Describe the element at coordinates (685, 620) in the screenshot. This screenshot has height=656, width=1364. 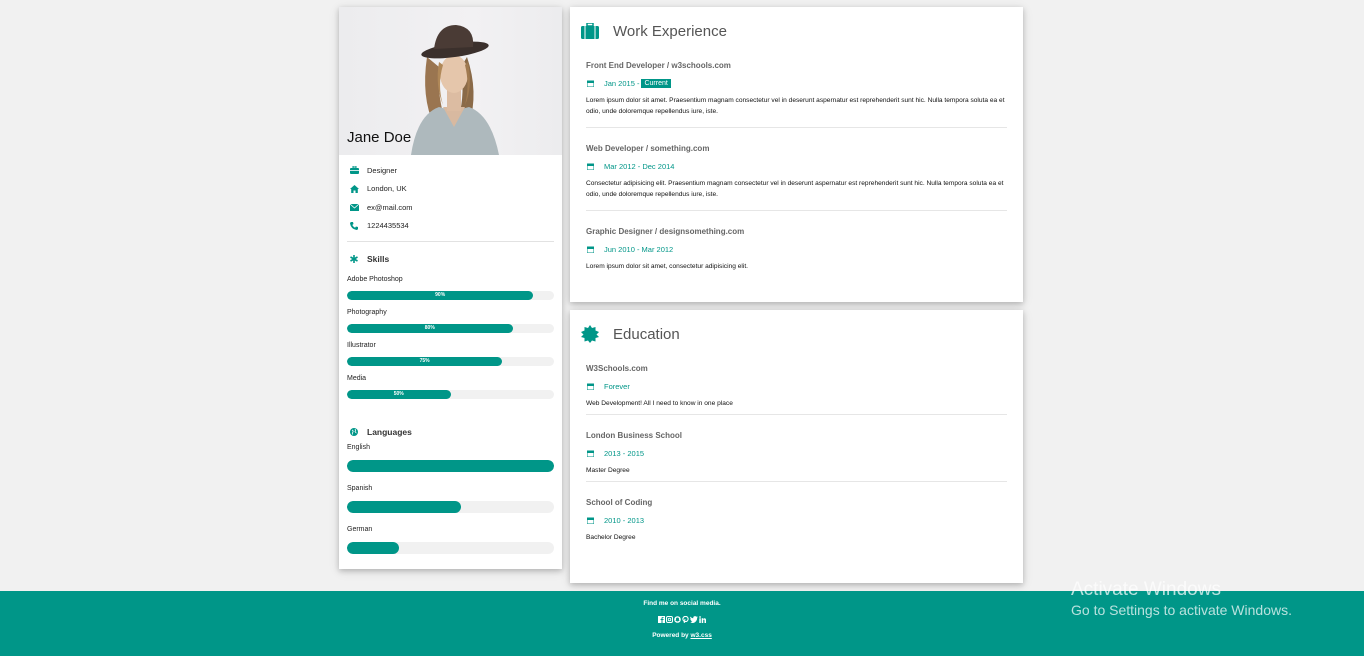
I see `pinterest-icon` at that location.